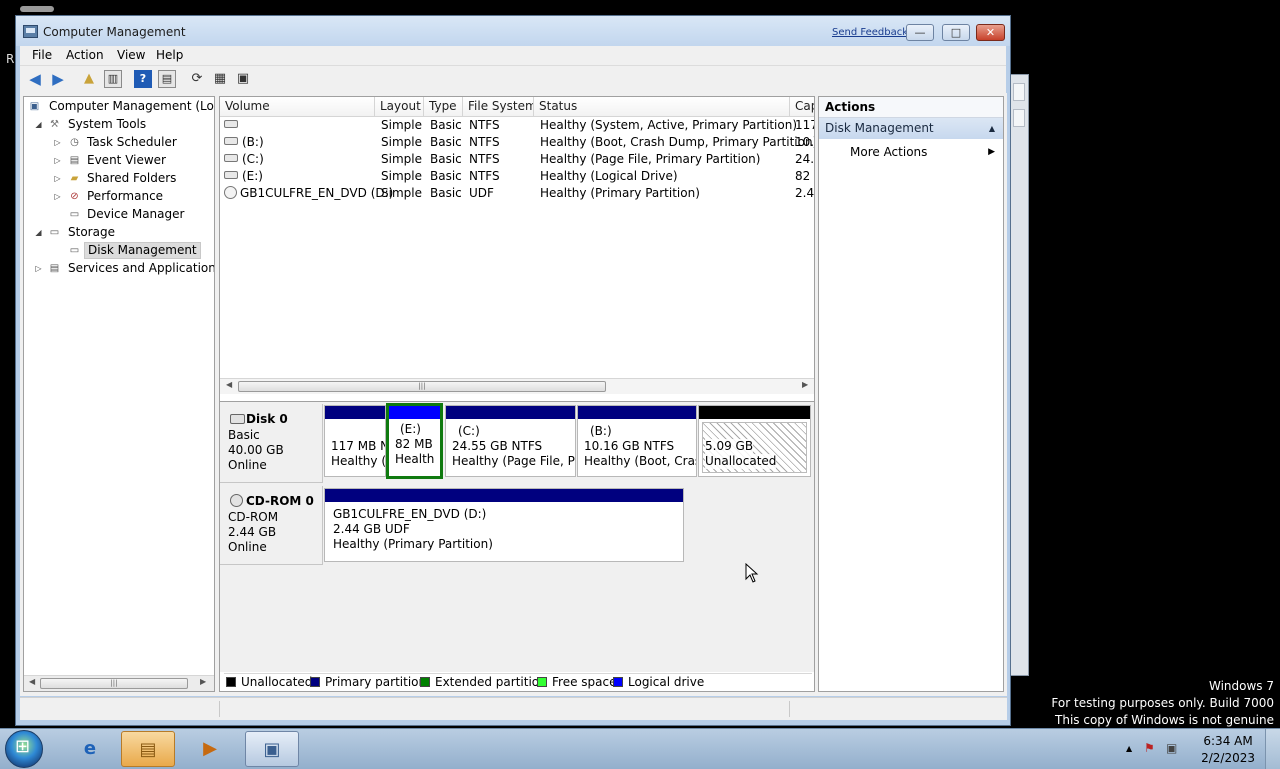 The width and height of the screenshot is (1280, 769). What do you see at coordinates (243, 79) in the screenshot?
I see `export-list-icon: ▣` at bounding box center [243, 79].